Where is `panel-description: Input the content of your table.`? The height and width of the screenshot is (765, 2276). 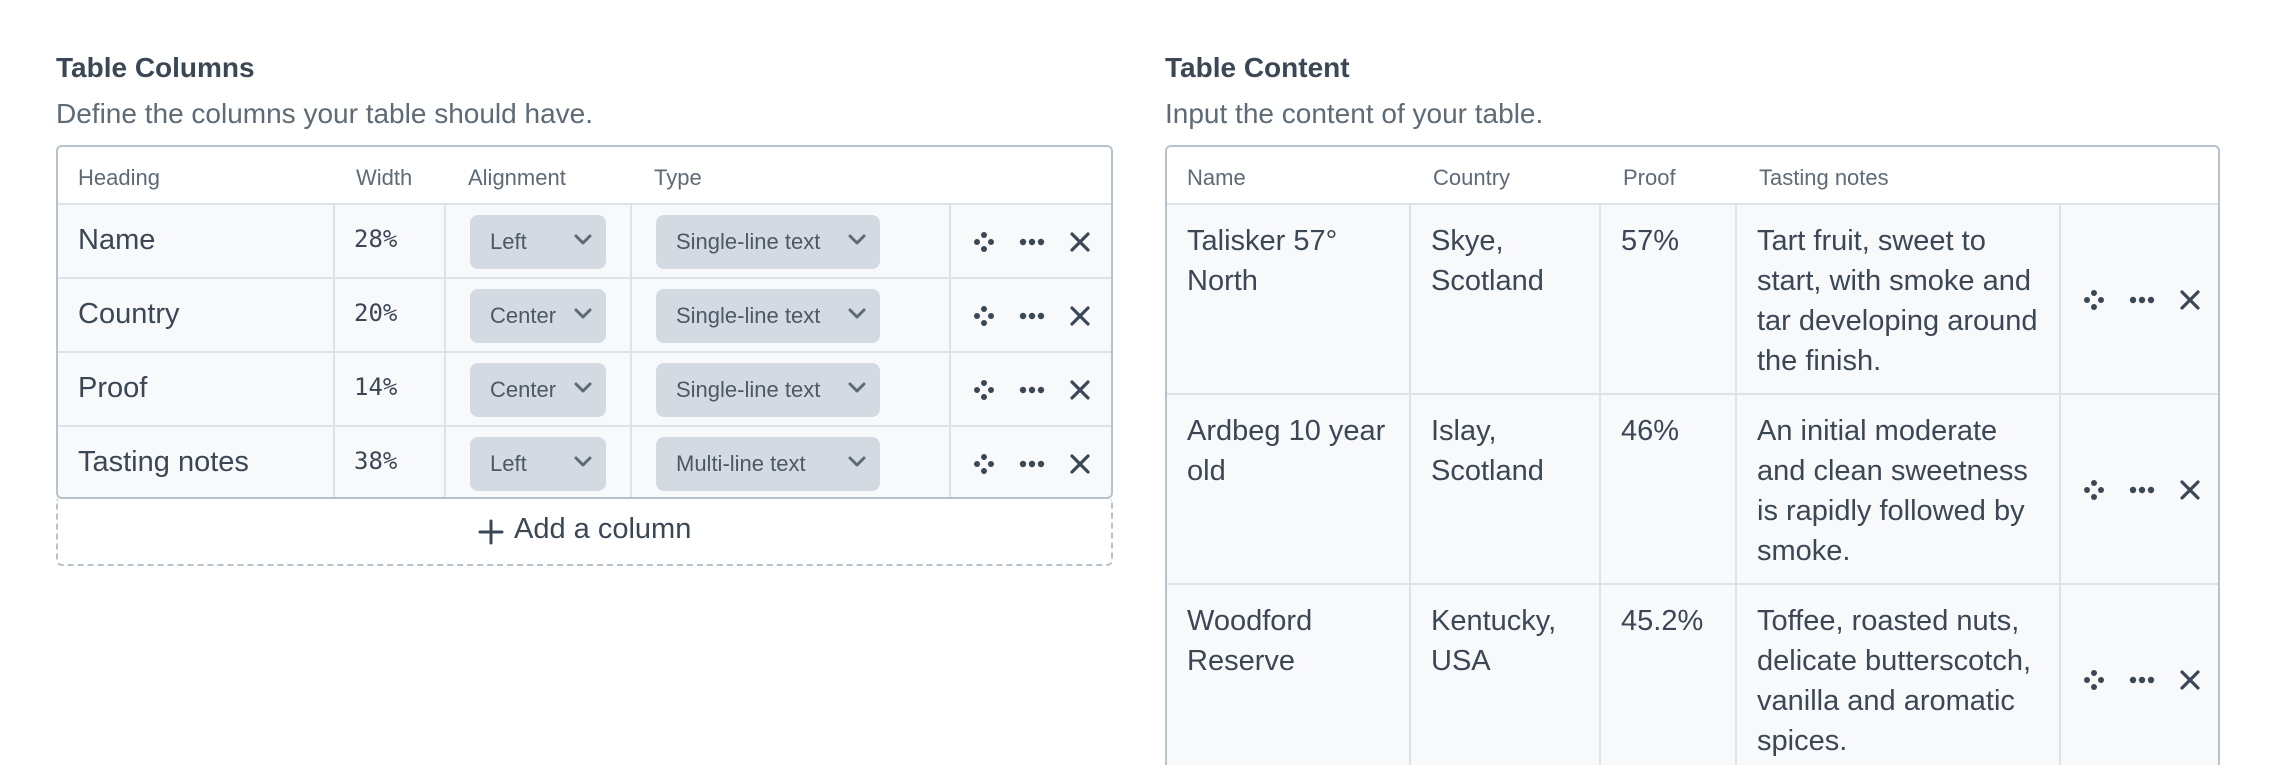
panel-description: Input the content of your table. is located at coordinates (1354, 113).